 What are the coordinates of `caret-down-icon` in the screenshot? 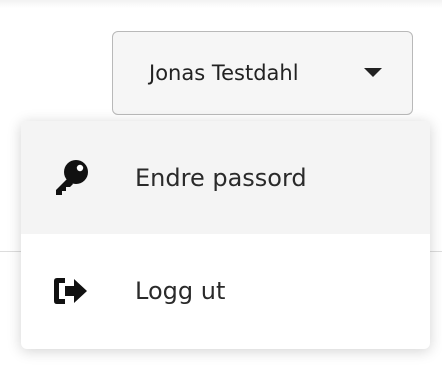 It's located at (373, 72).